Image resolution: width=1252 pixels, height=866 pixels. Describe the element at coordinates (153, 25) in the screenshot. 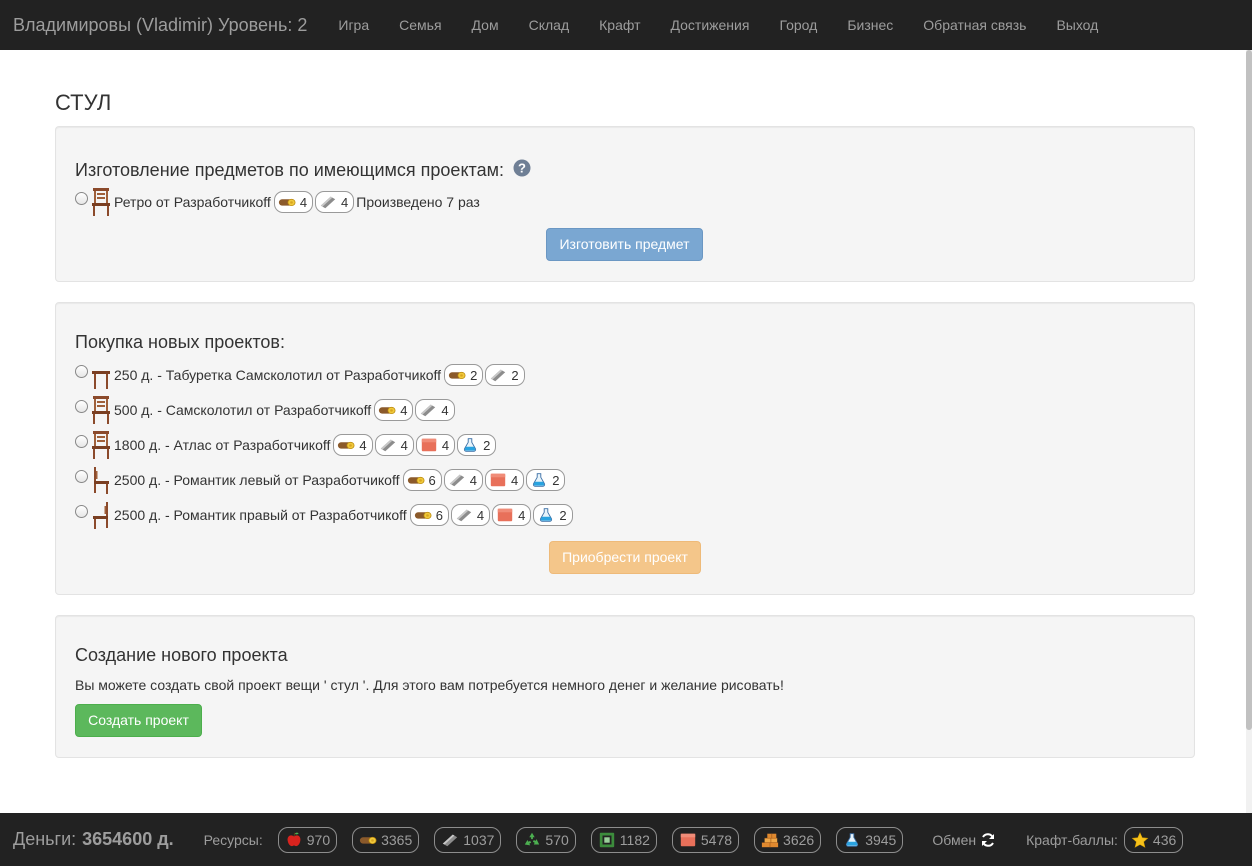

I see `brand-title: Владимировы (Vladimir) Уровень: 2` at that location.